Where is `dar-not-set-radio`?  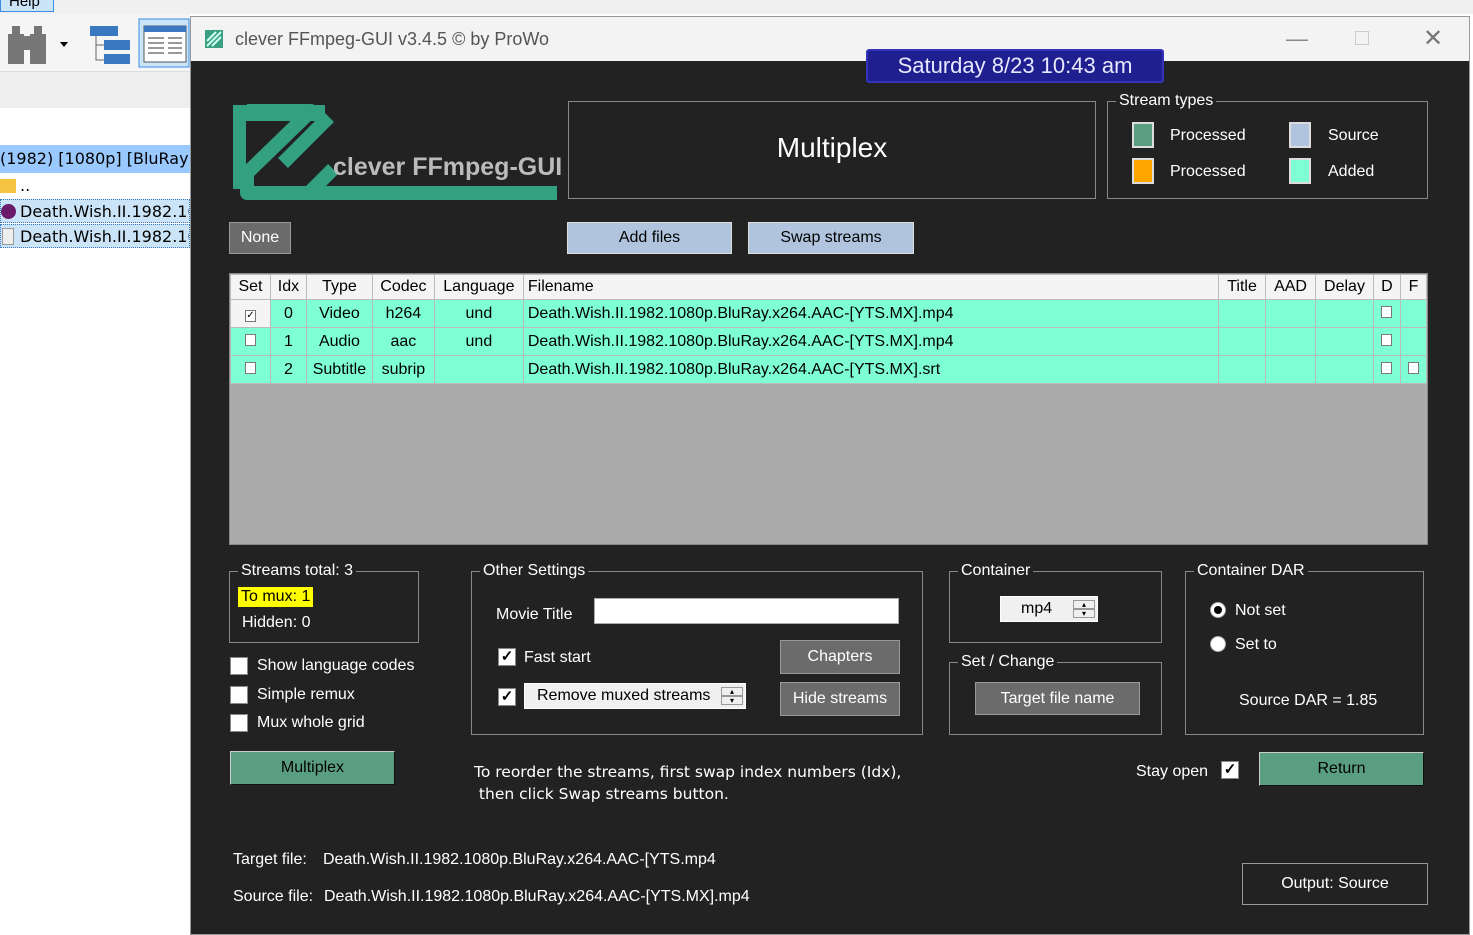 dar-not-set-radio is located at coordinates (1218, 610).